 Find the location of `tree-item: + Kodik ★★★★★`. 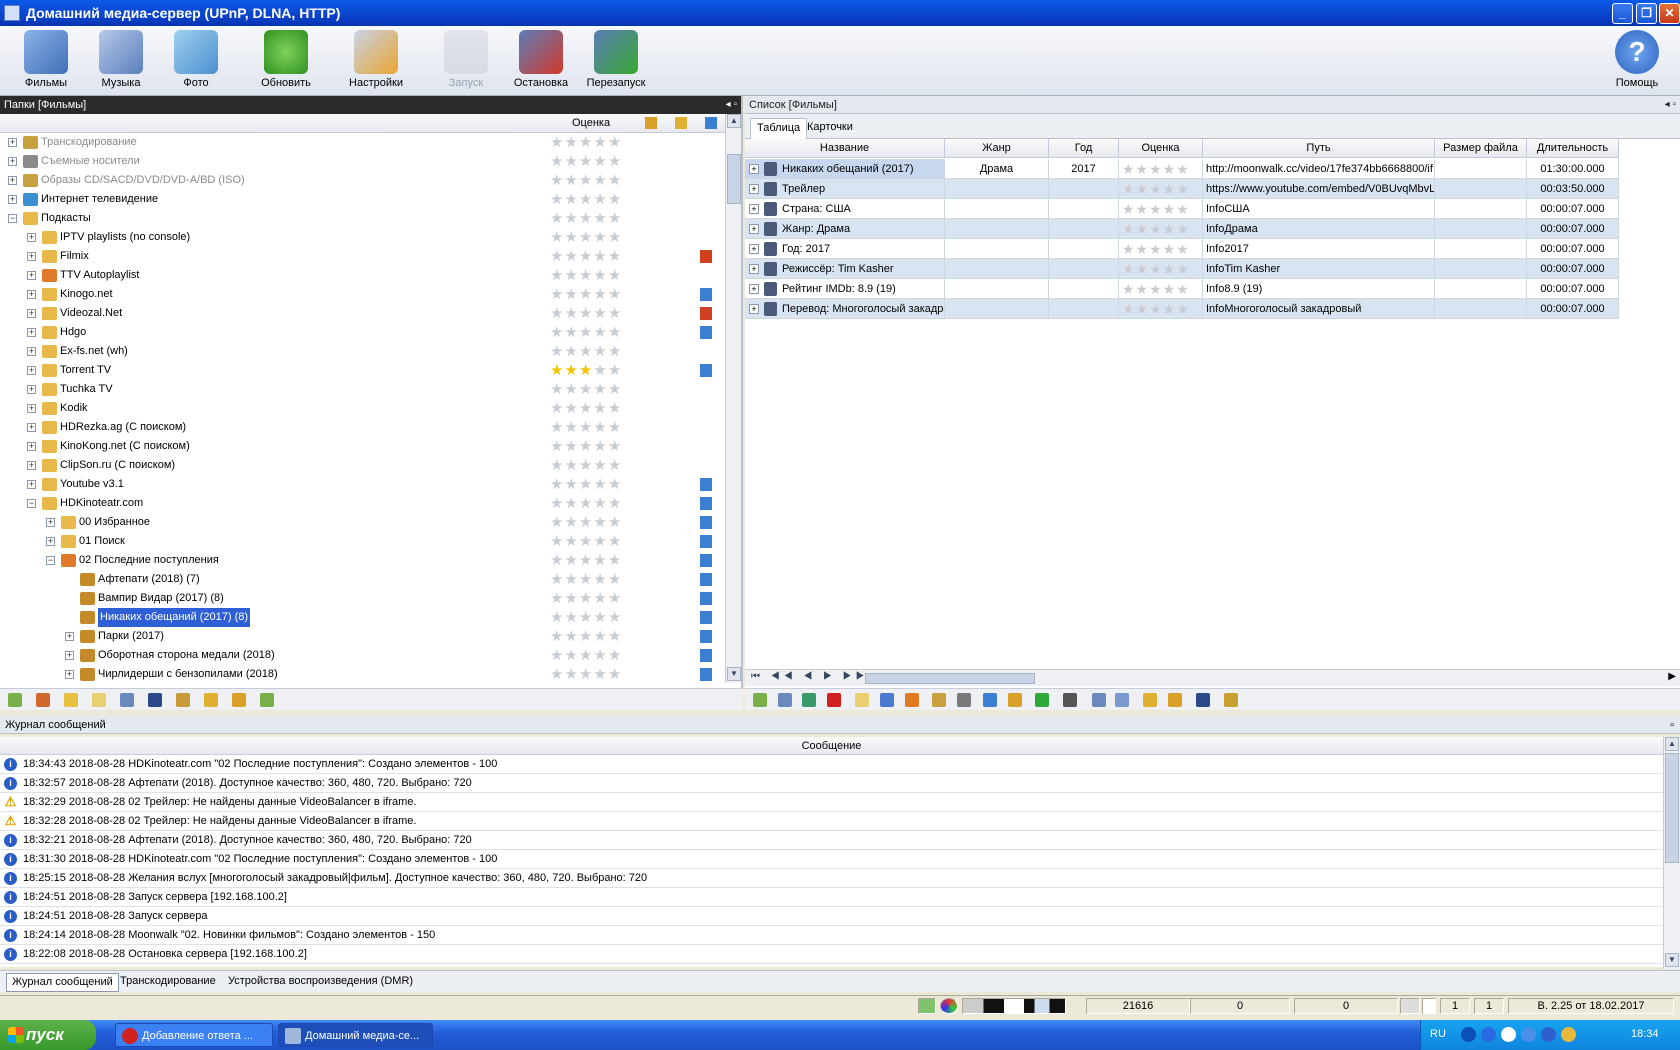

tree-item: + Kodik ★★★★★ is located at coordinates (362, 408).